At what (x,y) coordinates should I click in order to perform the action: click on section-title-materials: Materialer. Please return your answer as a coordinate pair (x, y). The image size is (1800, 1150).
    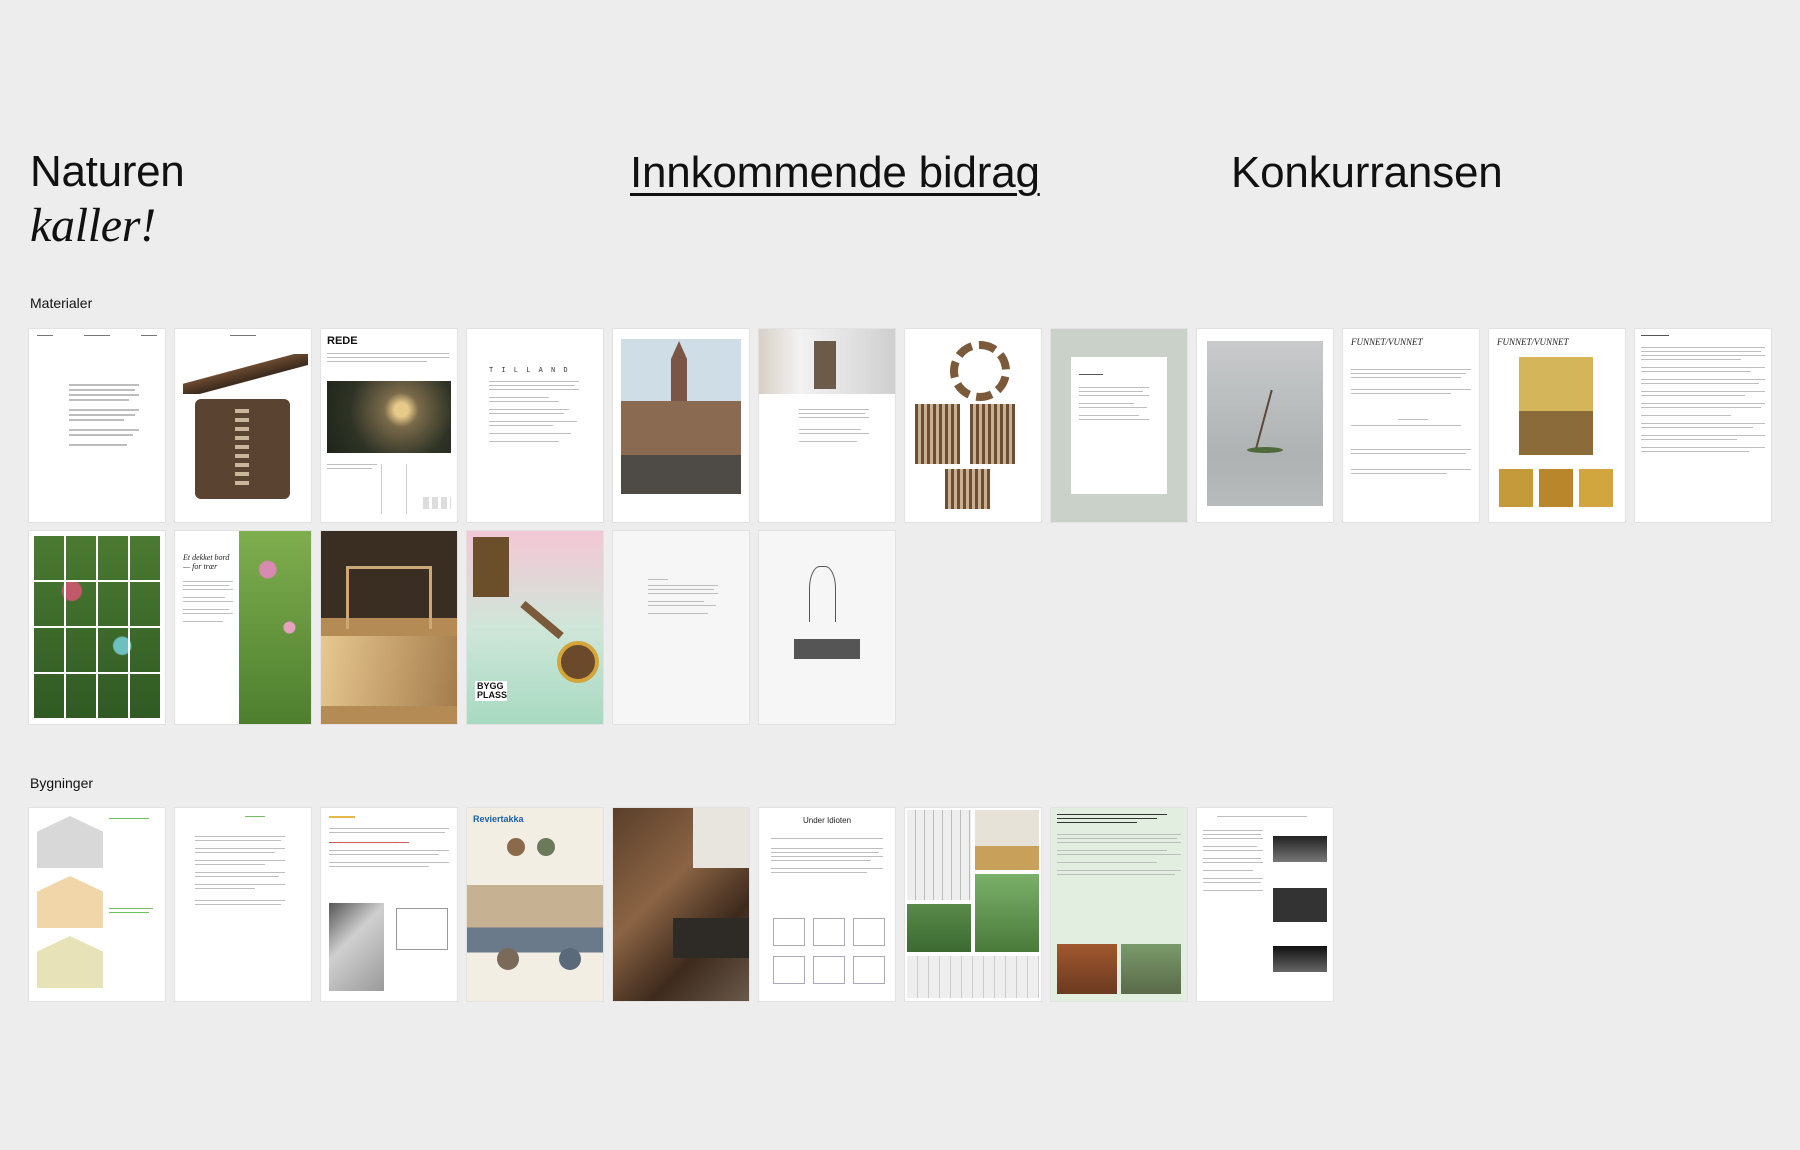
    Looking at the image, I should click on (61, 303).